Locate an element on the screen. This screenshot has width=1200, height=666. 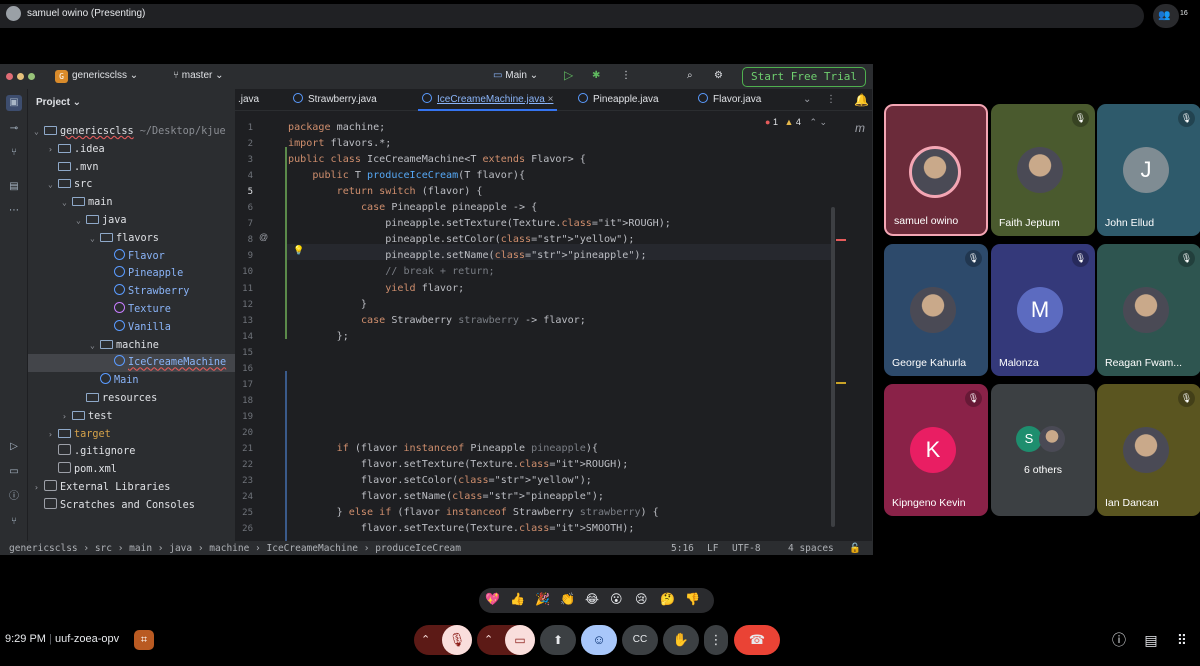
reaction-emoji: 😢 is located at coordinates (641, 599).